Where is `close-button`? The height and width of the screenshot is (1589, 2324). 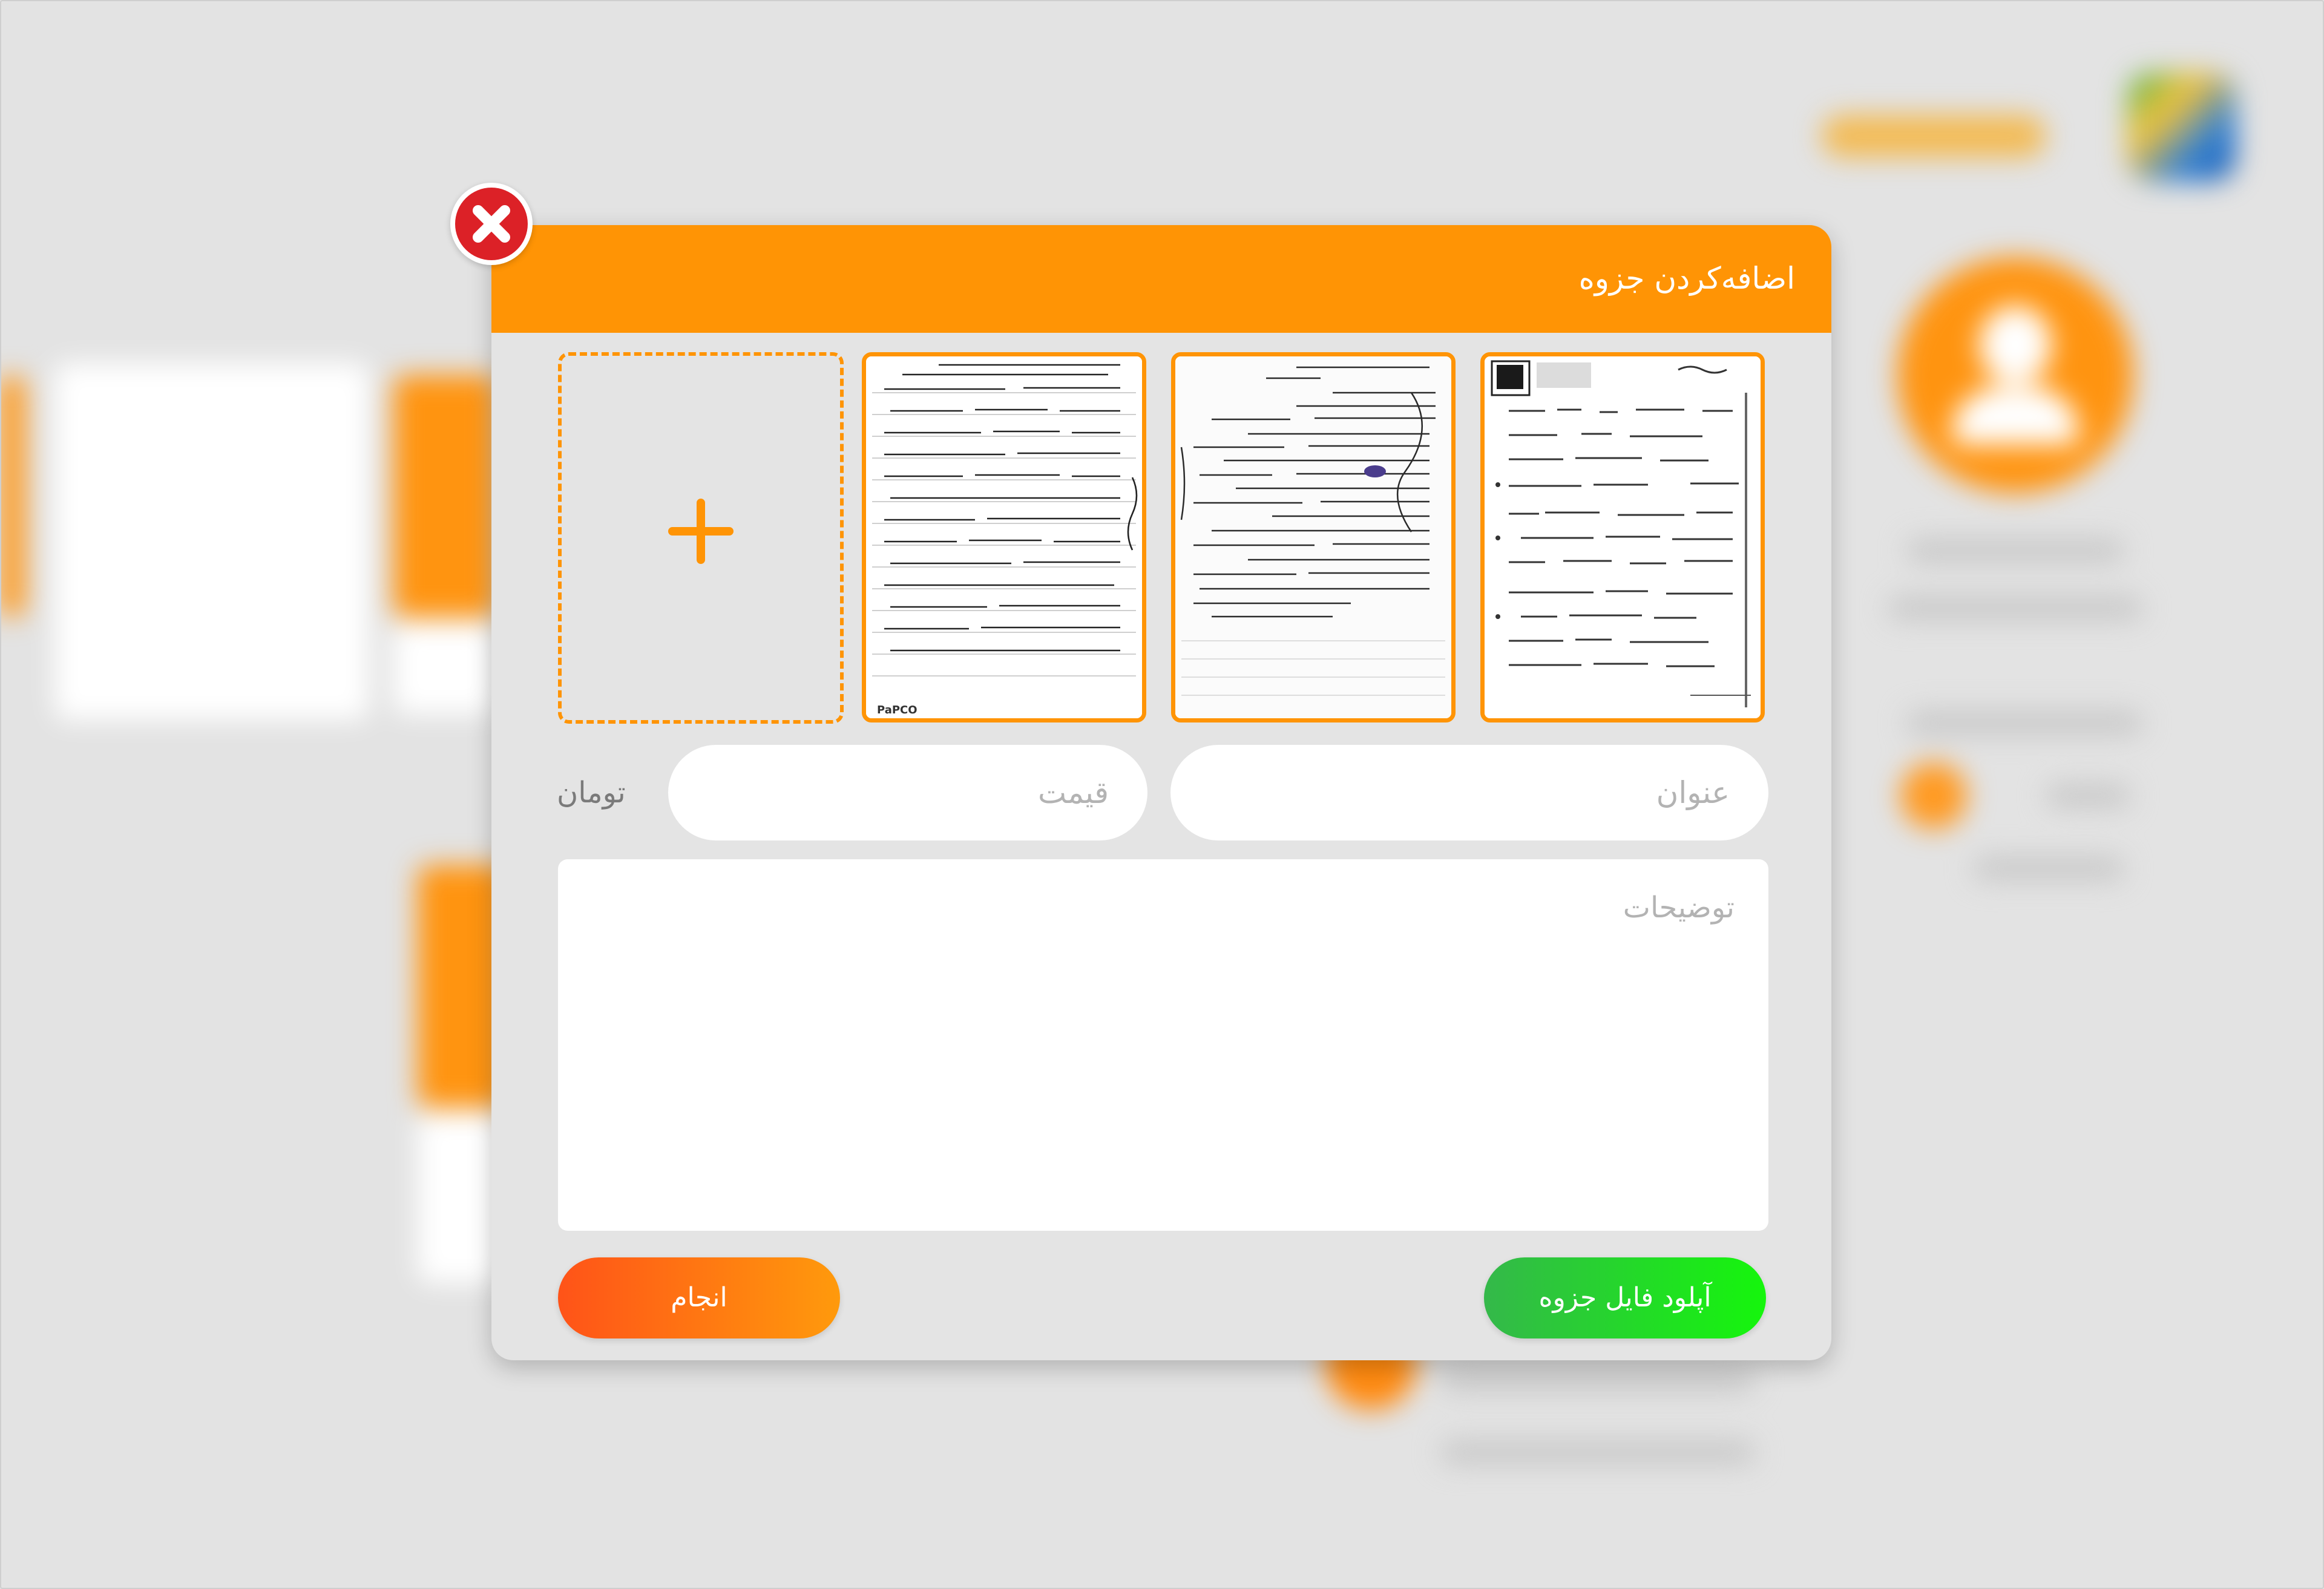
close-button is located at coordinates (491, 224).